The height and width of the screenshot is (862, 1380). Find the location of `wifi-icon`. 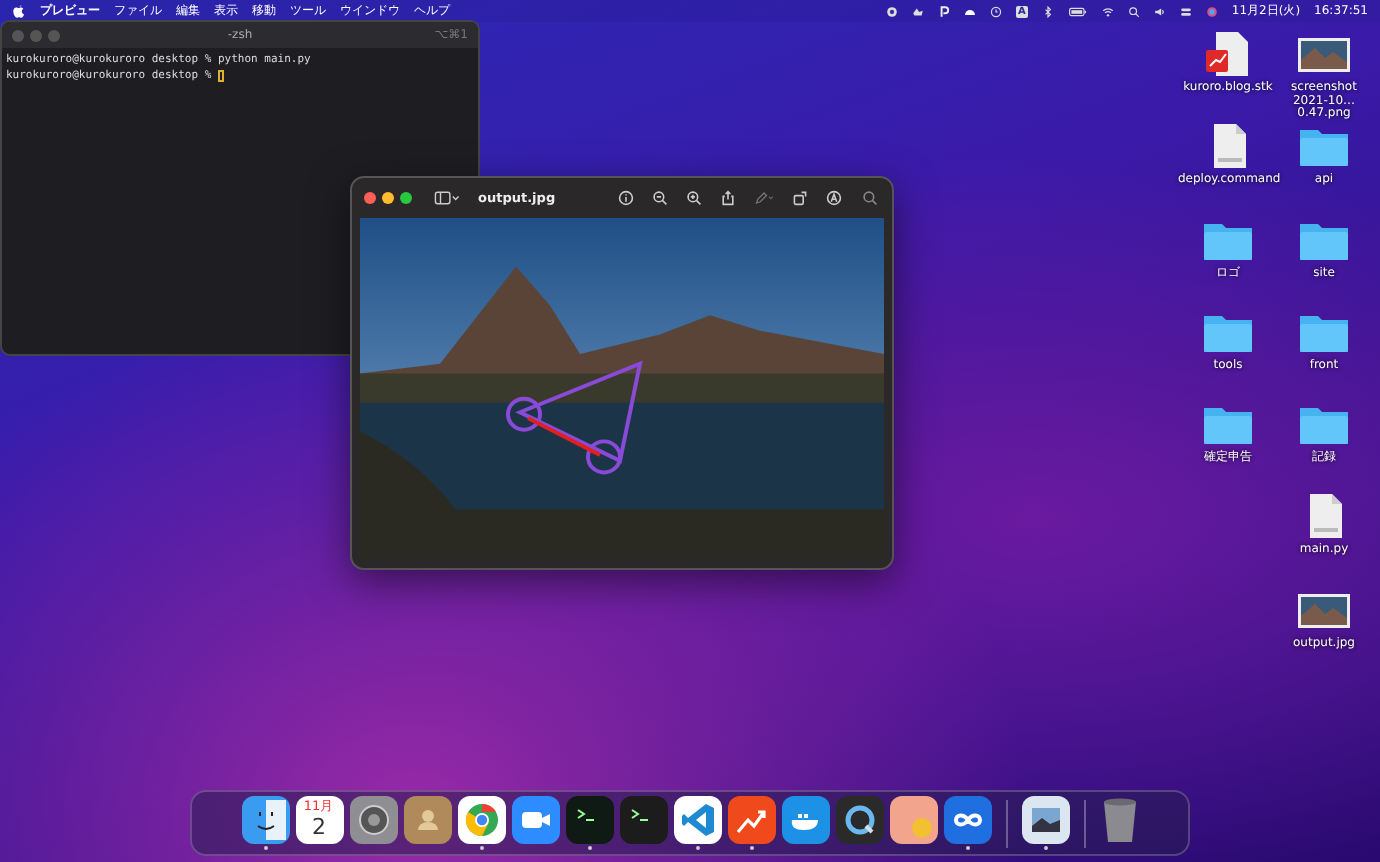

wifi-icon is located at coordinates (1107, 11).